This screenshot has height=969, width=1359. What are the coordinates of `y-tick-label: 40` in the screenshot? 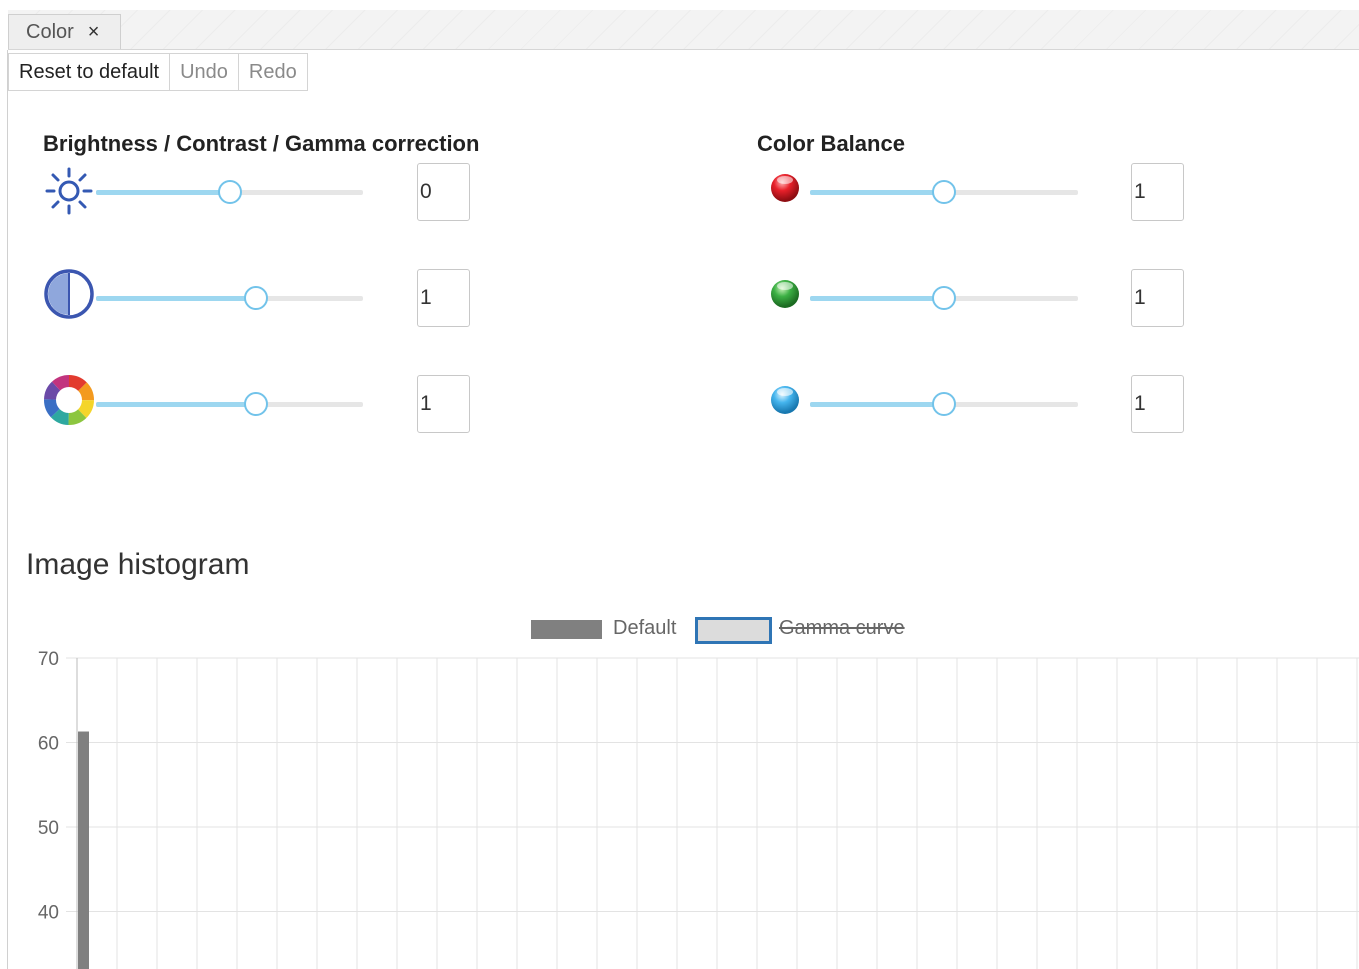 It's located at (48, 913).